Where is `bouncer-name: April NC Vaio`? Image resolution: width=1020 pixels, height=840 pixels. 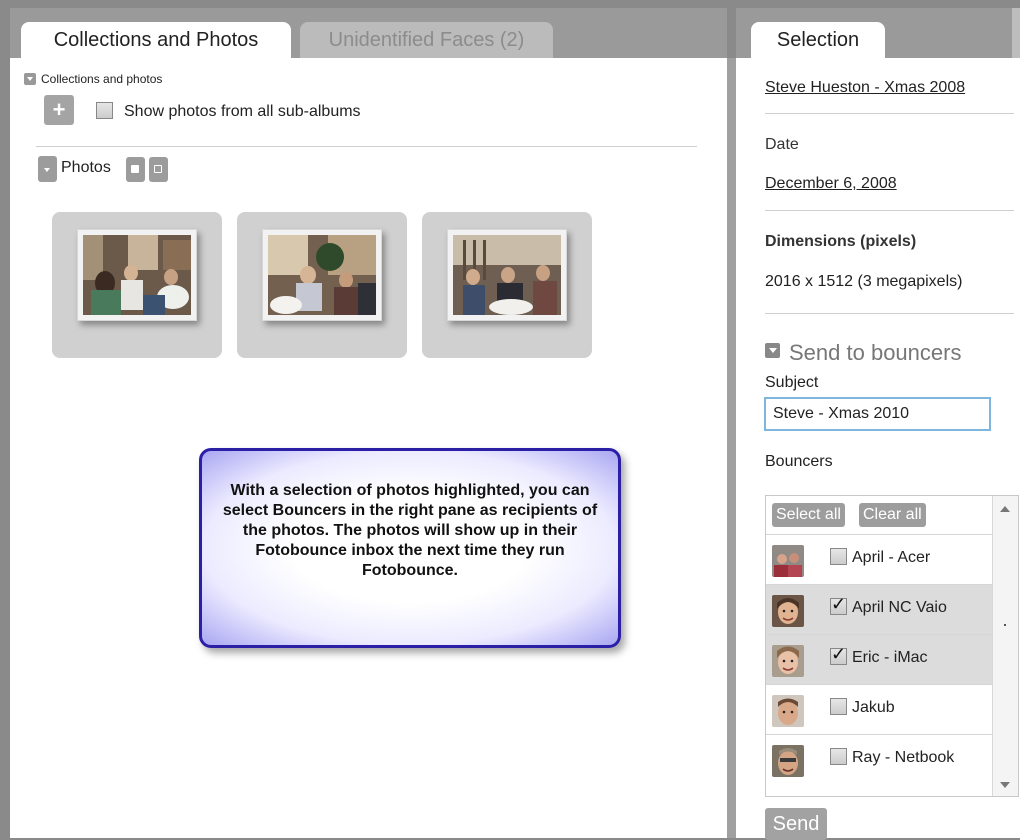 bouncer-name: April NC Vaio is located at coordinates (899, 607).